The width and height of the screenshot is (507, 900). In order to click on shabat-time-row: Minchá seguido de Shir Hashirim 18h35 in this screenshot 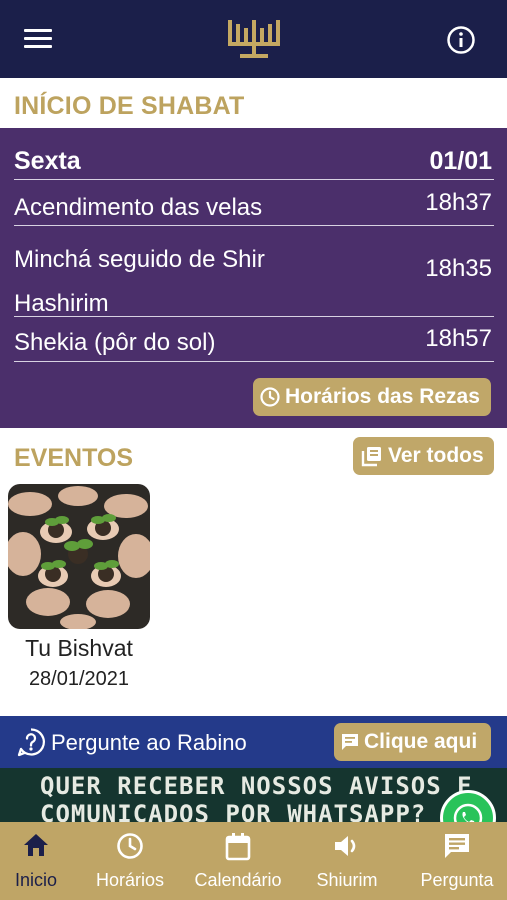, I will do `click(254, 271)`.